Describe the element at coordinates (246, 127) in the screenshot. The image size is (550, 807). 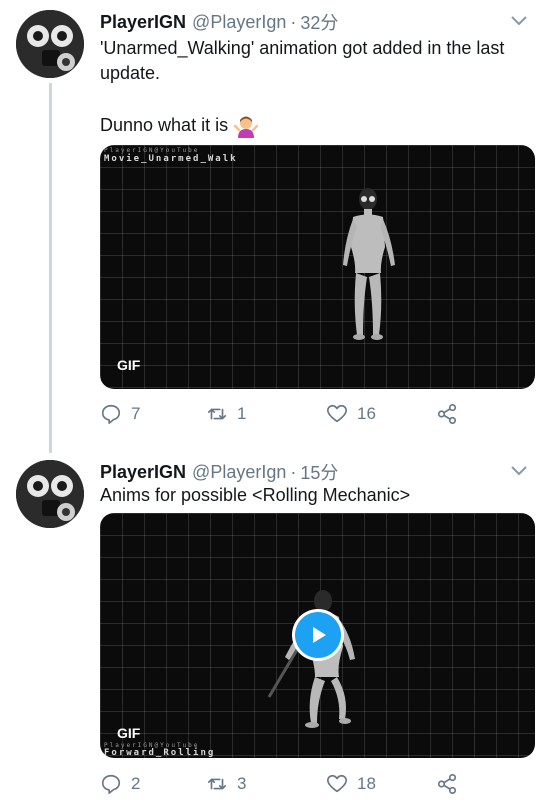
I see `woman-shrugging-icon` at that location.